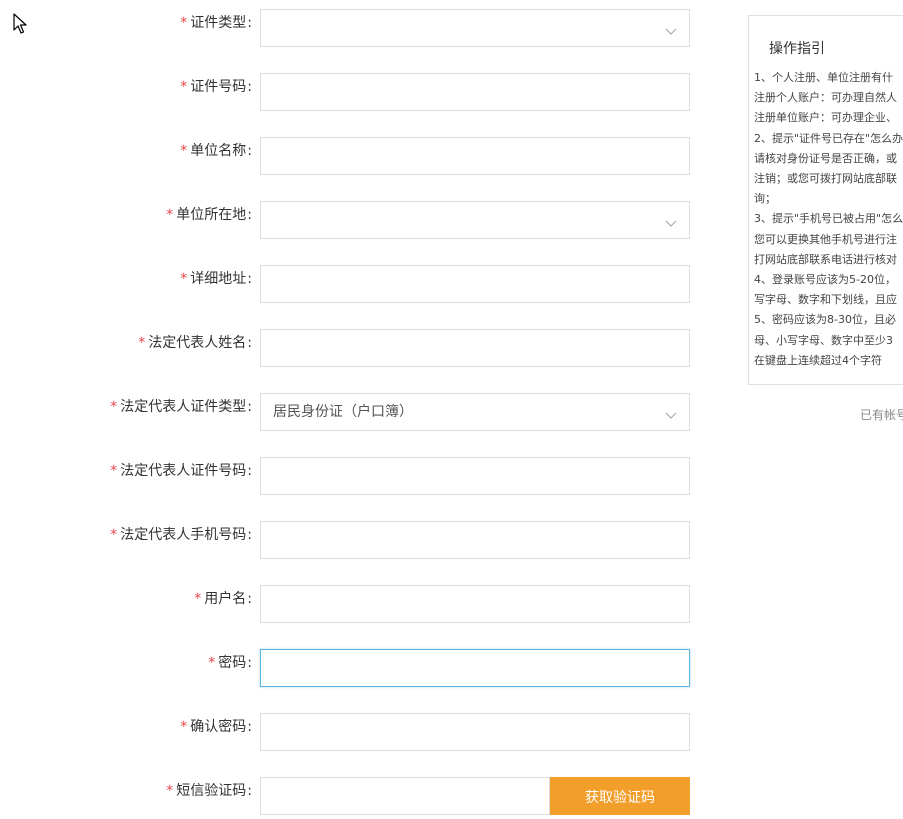 This screenshot has width=903, height=819. I want to click on guide-line: 请核对身份证号是否正确，或, so click(825, 158).